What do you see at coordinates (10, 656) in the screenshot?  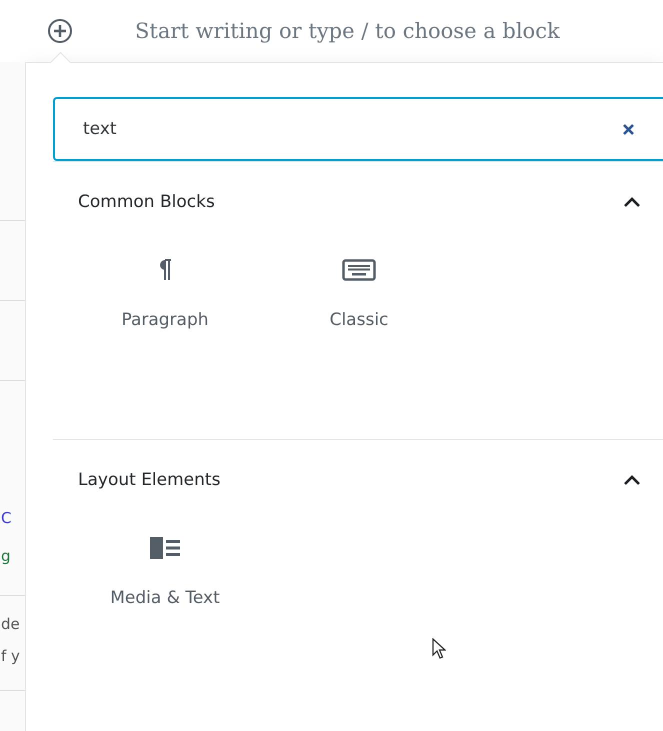 I see `text-fragment: f y` at bounding box center [10, 656].